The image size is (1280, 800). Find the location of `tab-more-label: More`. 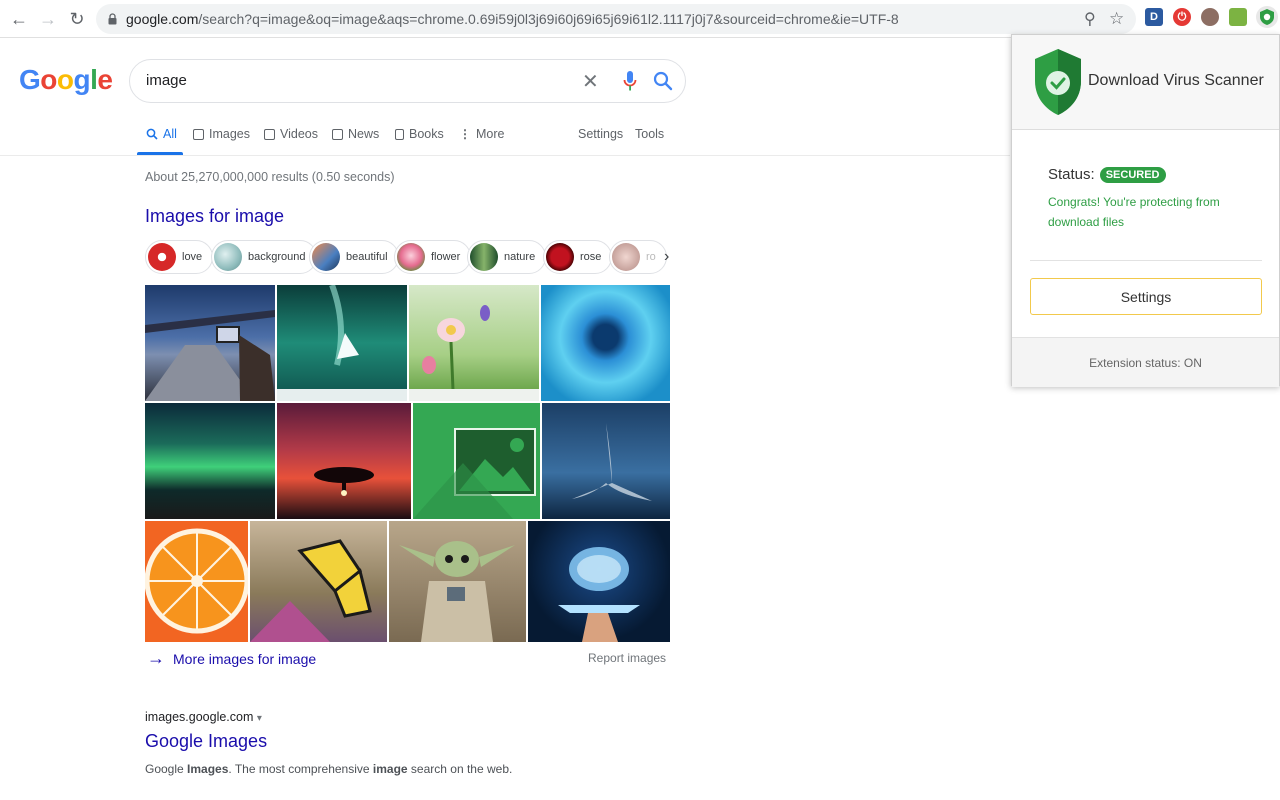

tab-more-label: More is located at coordinates (490, 134).